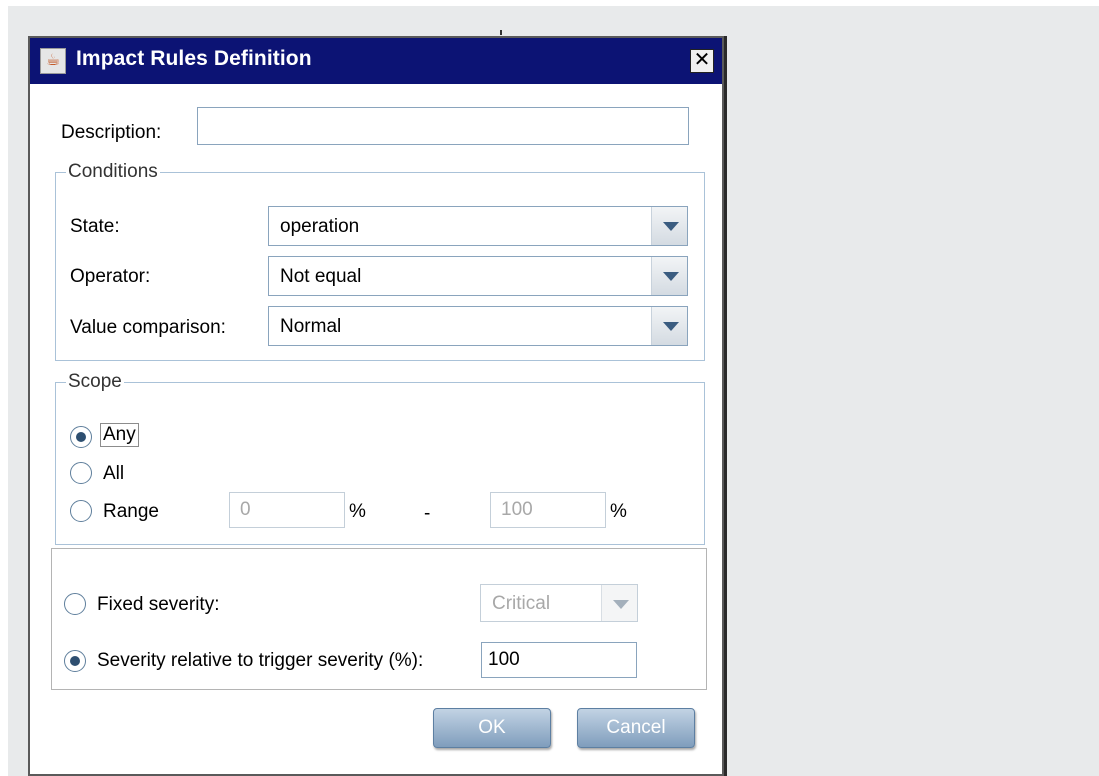 Image resolution: width=1099 pixels, height=776 pixels. Describe the element at coordinates (113, 172) in the screenshot. I see `conditions-title: Conditions` at that location.